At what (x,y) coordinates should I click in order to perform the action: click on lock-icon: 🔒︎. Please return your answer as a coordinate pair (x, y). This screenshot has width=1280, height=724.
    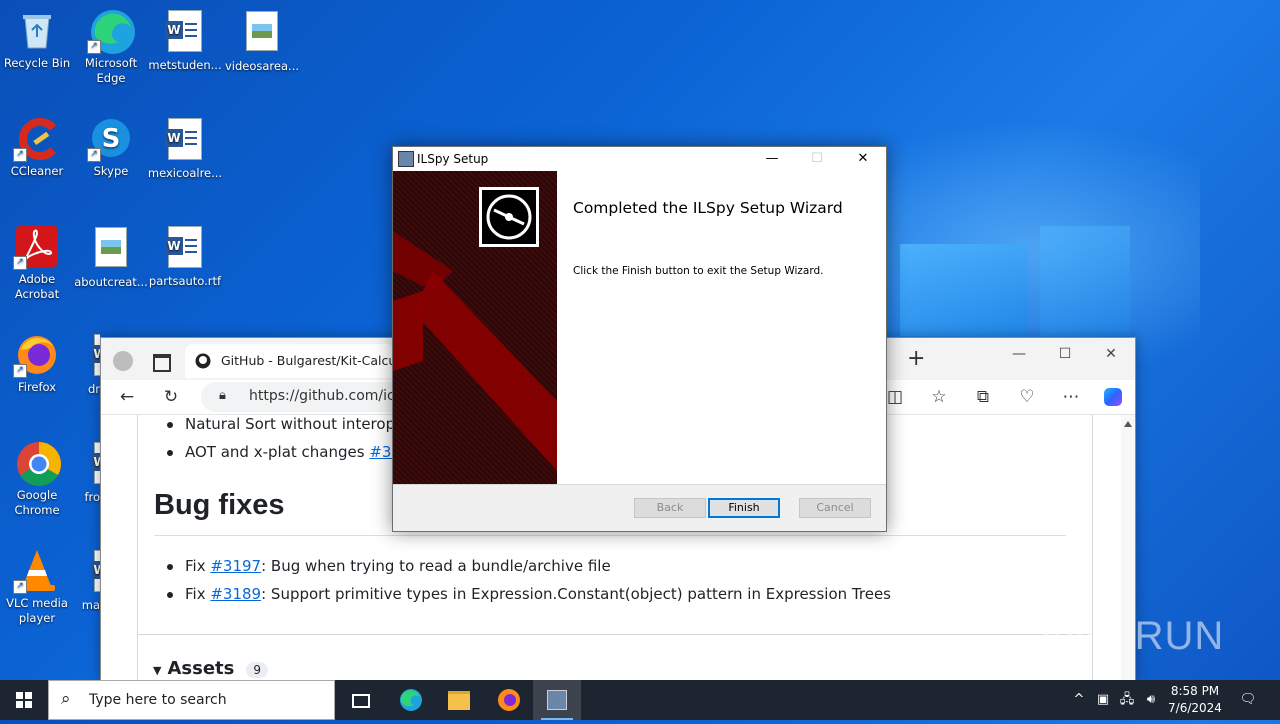
    Looking at the image, I should click on (222, 395).